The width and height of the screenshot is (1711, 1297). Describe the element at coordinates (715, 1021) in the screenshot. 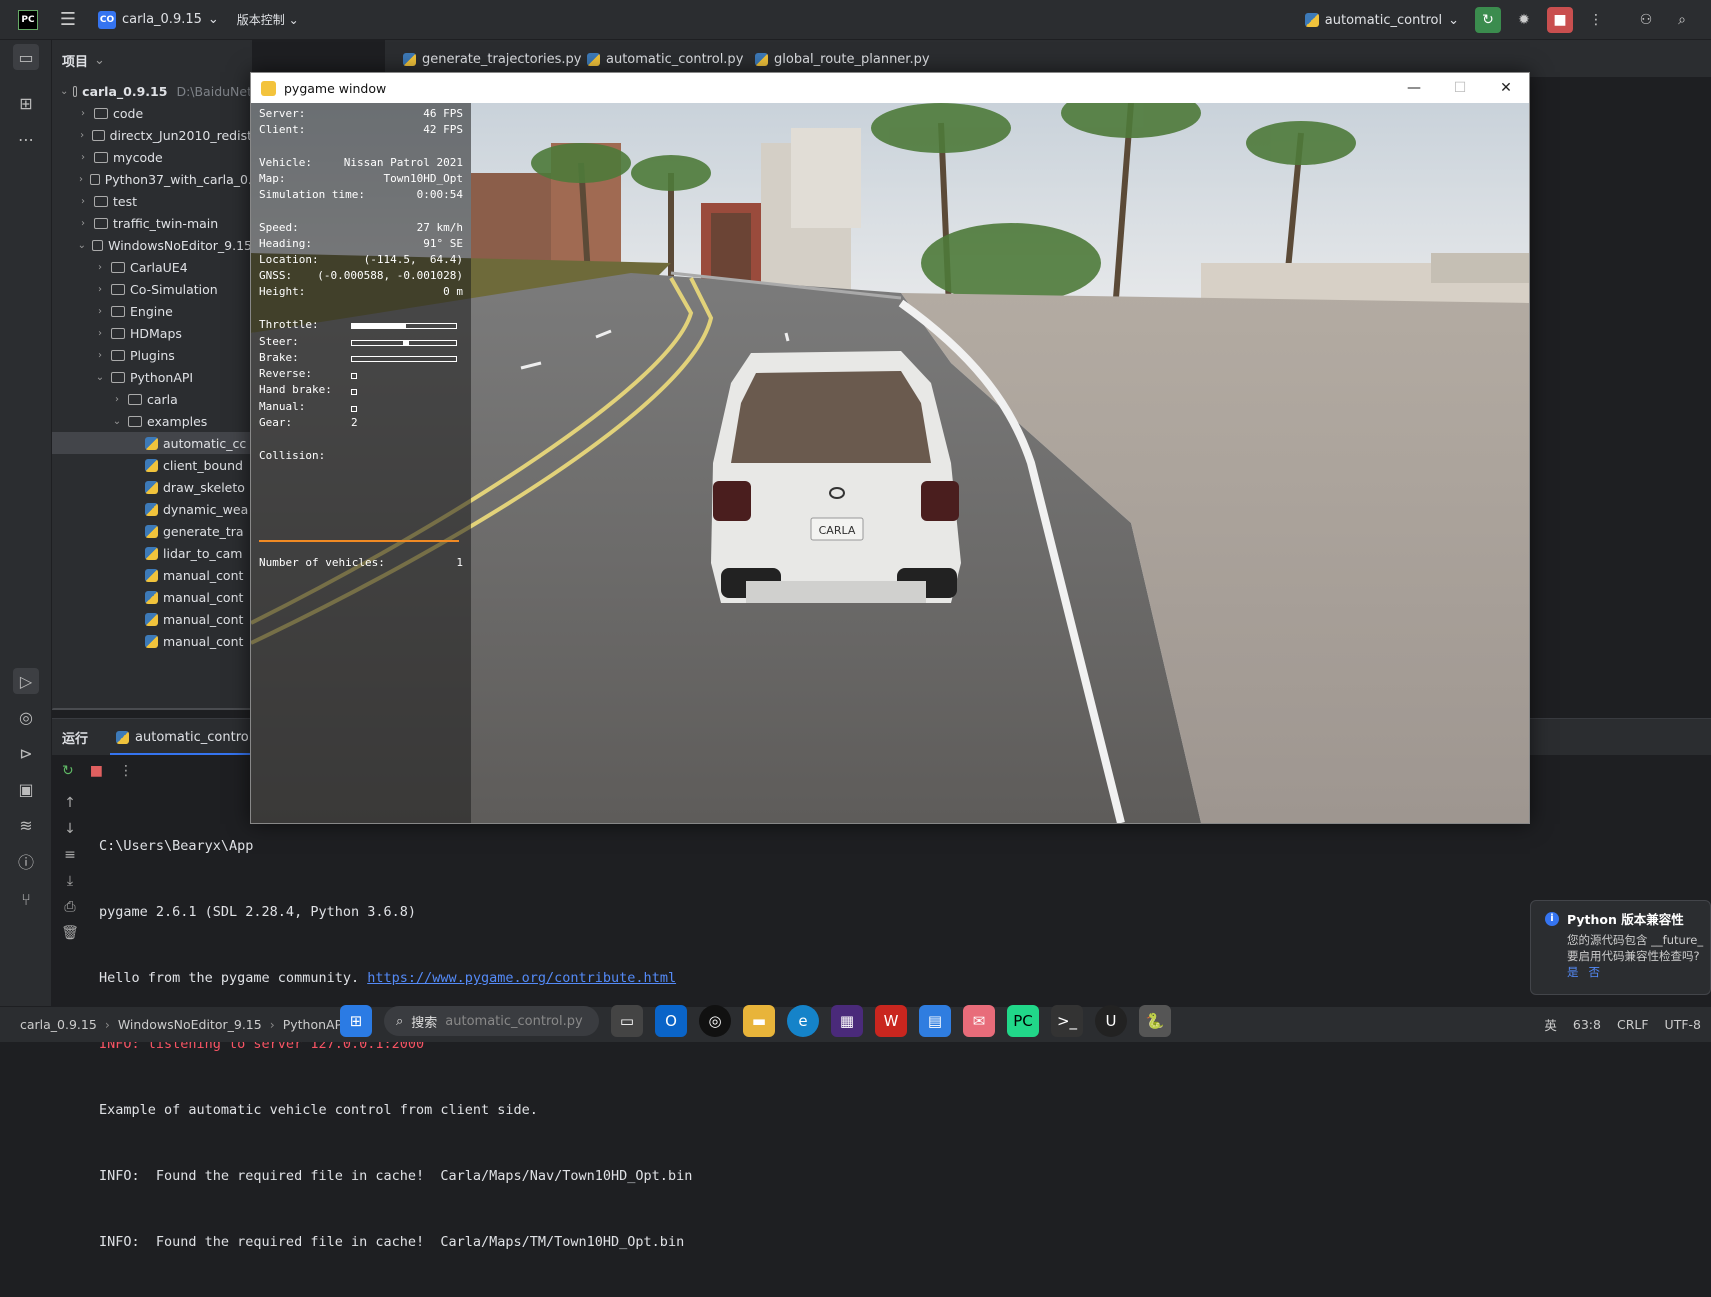

I see `dell-icon: ◎` at that location.